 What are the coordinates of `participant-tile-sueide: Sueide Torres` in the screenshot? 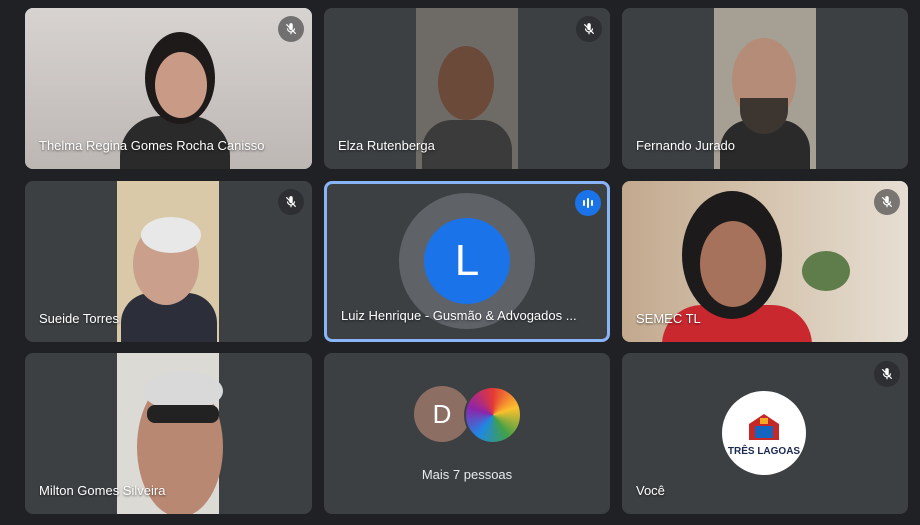 It's located at (168, 261).